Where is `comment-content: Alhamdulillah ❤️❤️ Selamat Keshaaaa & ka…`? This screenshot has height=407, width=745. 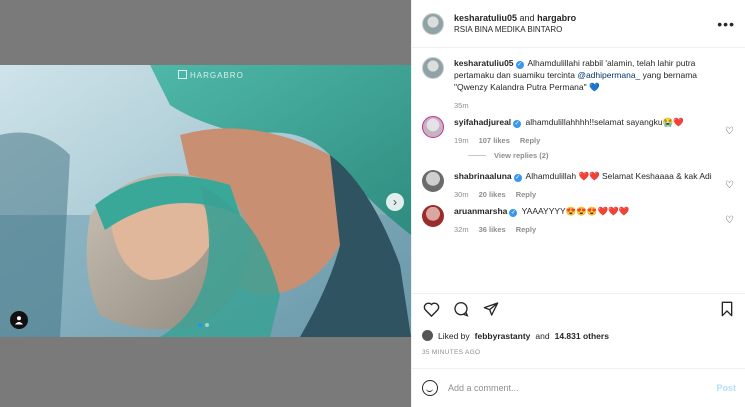
comment-content: Alhamdulillah ❤️❤️ Selamat Keshaaaa & ka… is located at coordinates (618, 176).